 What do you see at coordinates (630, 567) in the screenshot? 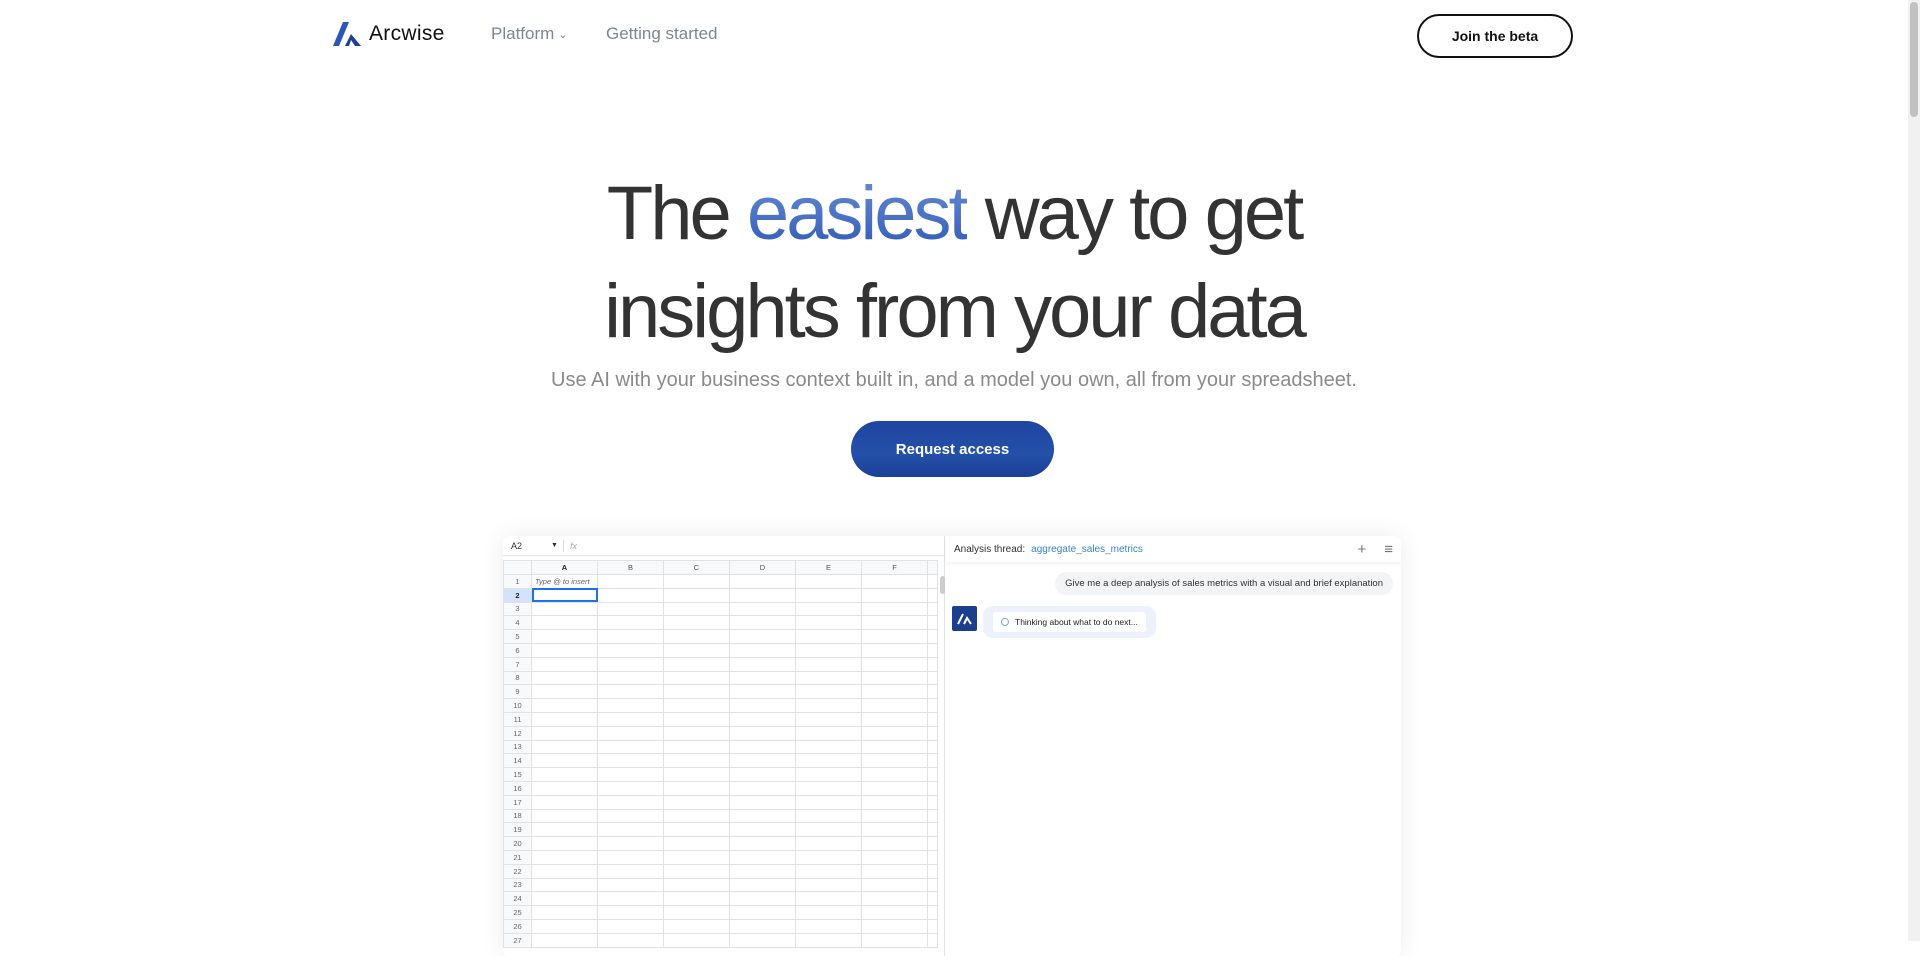
I see `column-header: B` at bounding box center [630, 567].